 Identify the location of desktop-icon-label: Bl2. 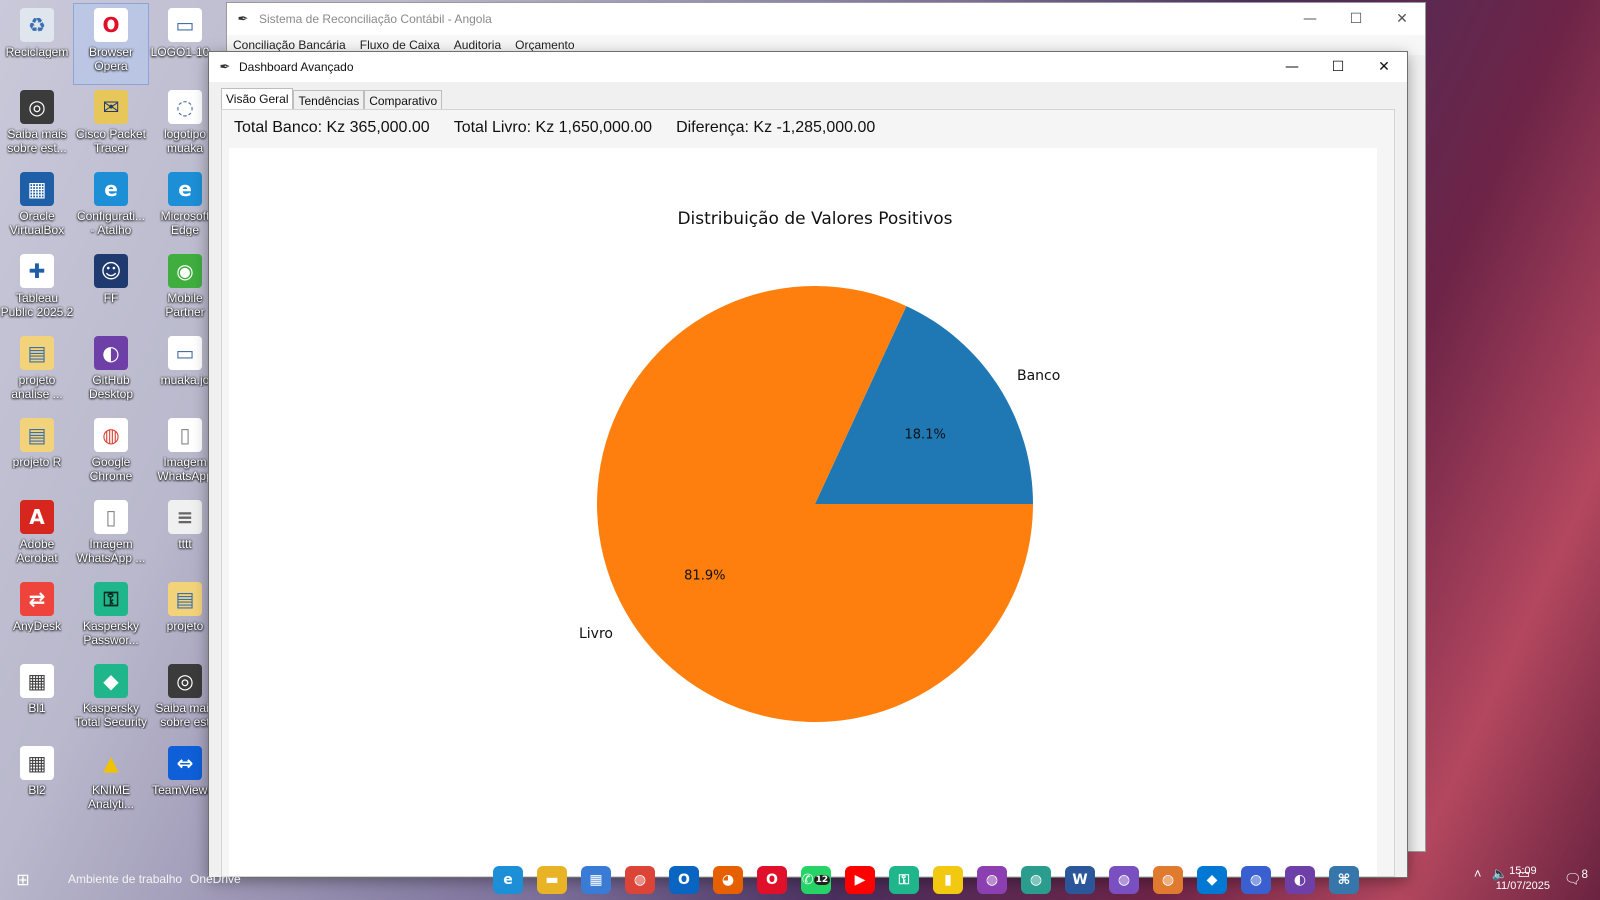
(37, 790).